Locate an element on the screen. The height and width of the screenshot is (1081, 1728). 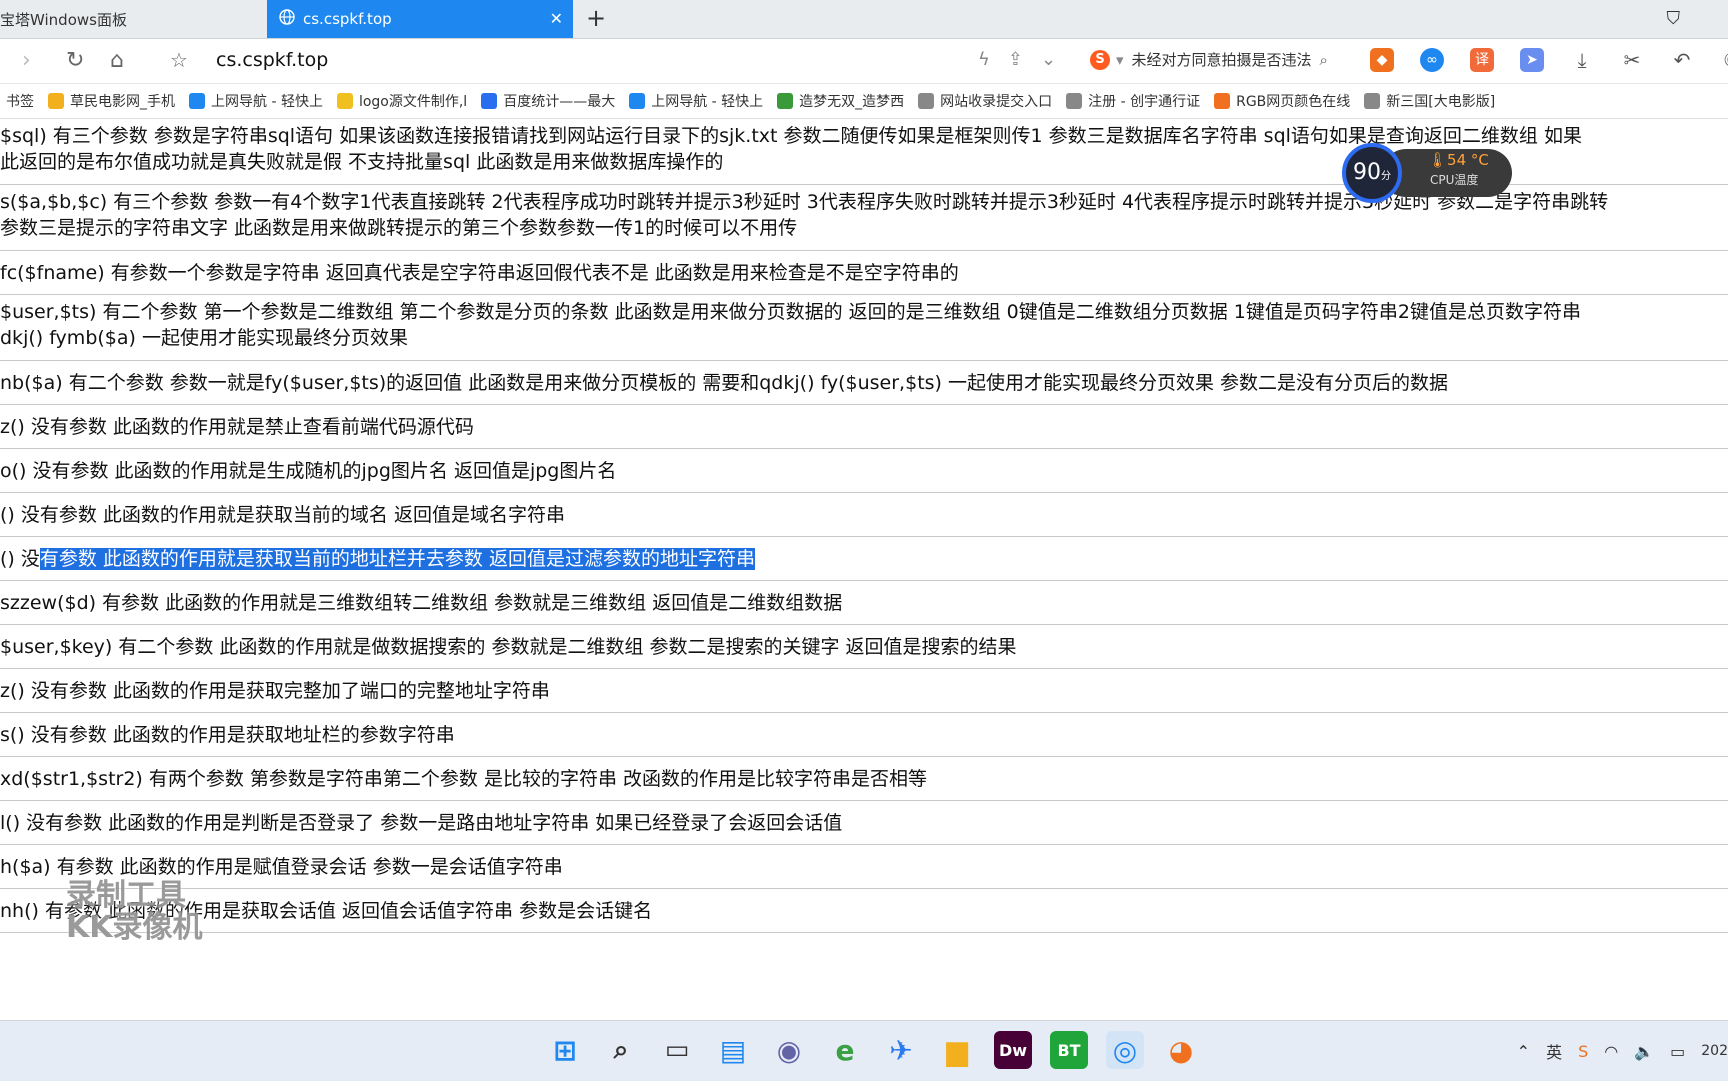
function-doc-row: s() 没有参数 此函数的作用是获取地址栏的参数字符串 is located at coordinates (864, 735).